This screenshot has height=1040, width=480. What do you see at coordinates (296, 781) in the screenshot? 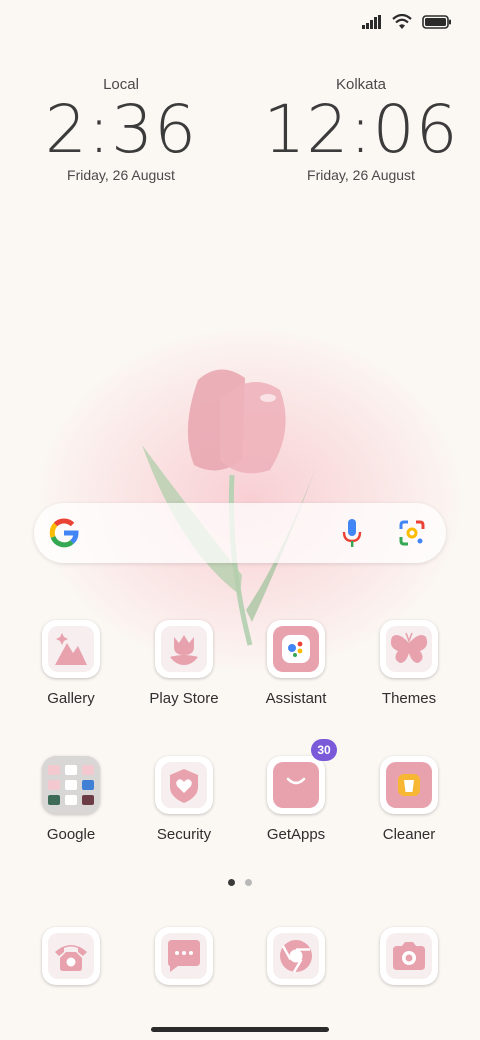
I see `shopping-bag-icon` at bounding box center [296, 781].